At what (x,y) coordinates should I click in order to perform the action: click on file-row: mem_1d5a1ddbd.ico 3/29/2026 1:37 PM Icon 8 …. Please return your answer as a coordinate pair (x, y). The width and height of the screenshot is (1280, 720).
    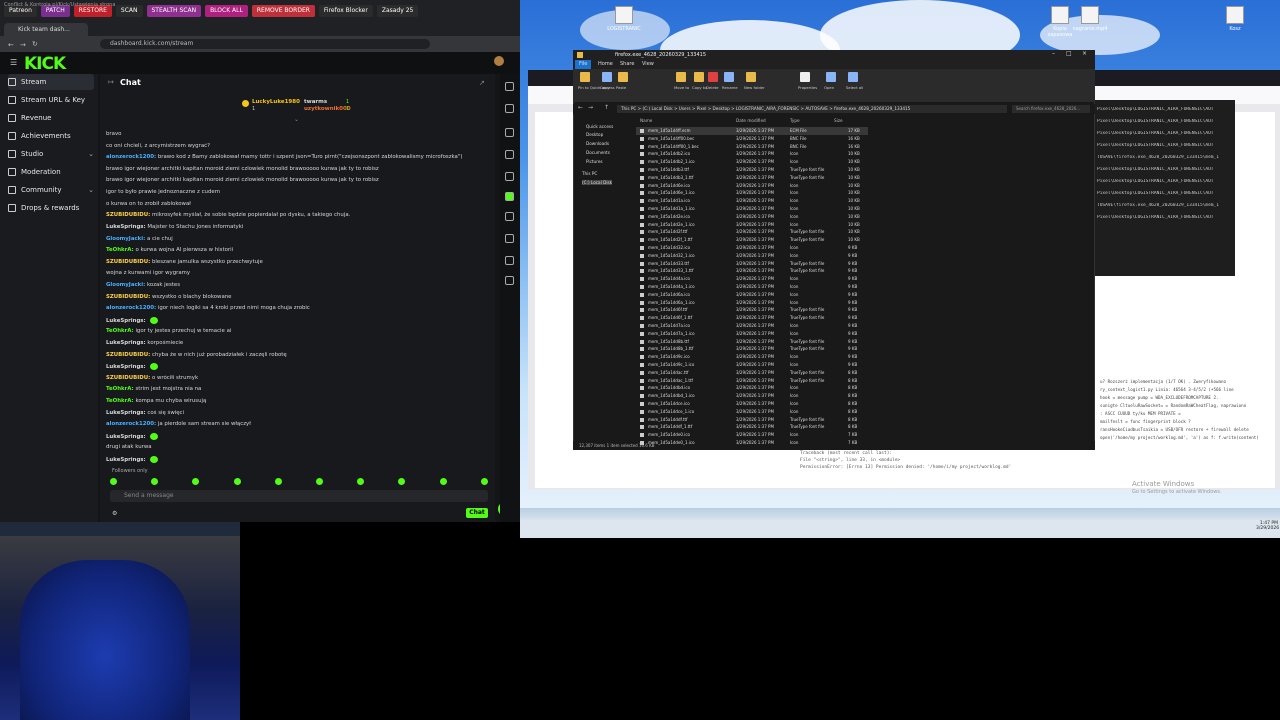
    Looking at the image, I should click on (752, 388).